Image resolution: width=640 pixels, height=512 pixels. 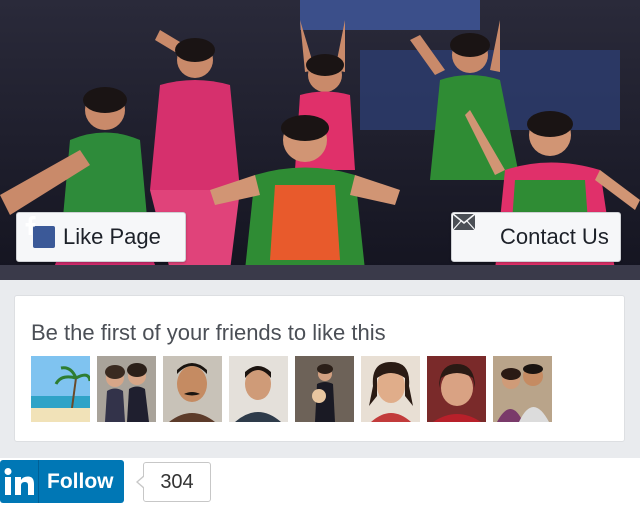 I want to click on man-mustache-avatar, so click(x=192, y=389).